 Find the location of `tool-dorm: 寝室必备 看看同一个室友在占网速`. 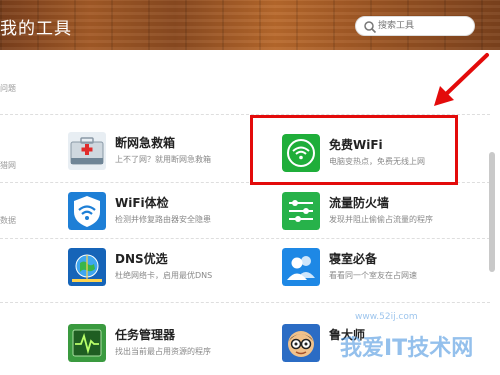

tool-dorm: 寝室必备 看看同一个室友在占网速 is located at coordinates (367, 268).